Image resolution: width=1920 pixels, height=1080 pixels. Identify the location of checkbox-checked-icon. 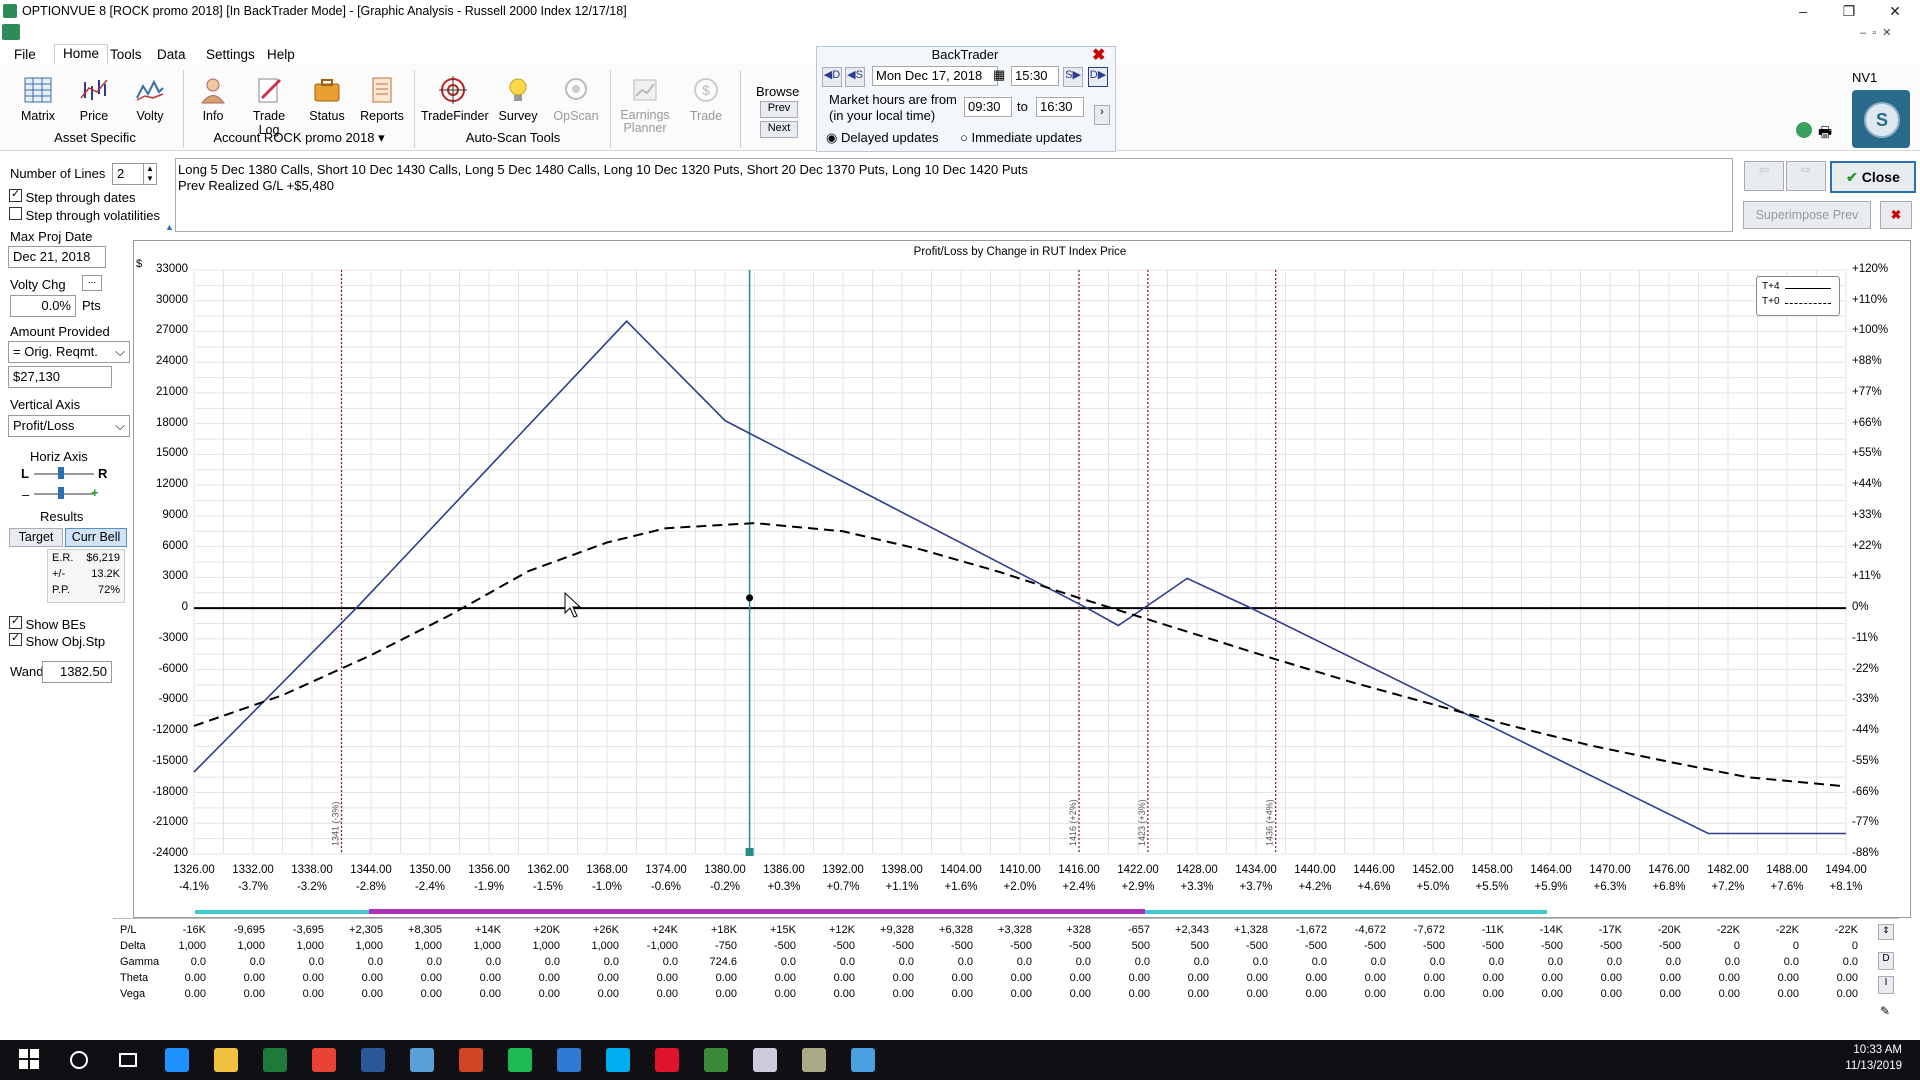
(15, 638).